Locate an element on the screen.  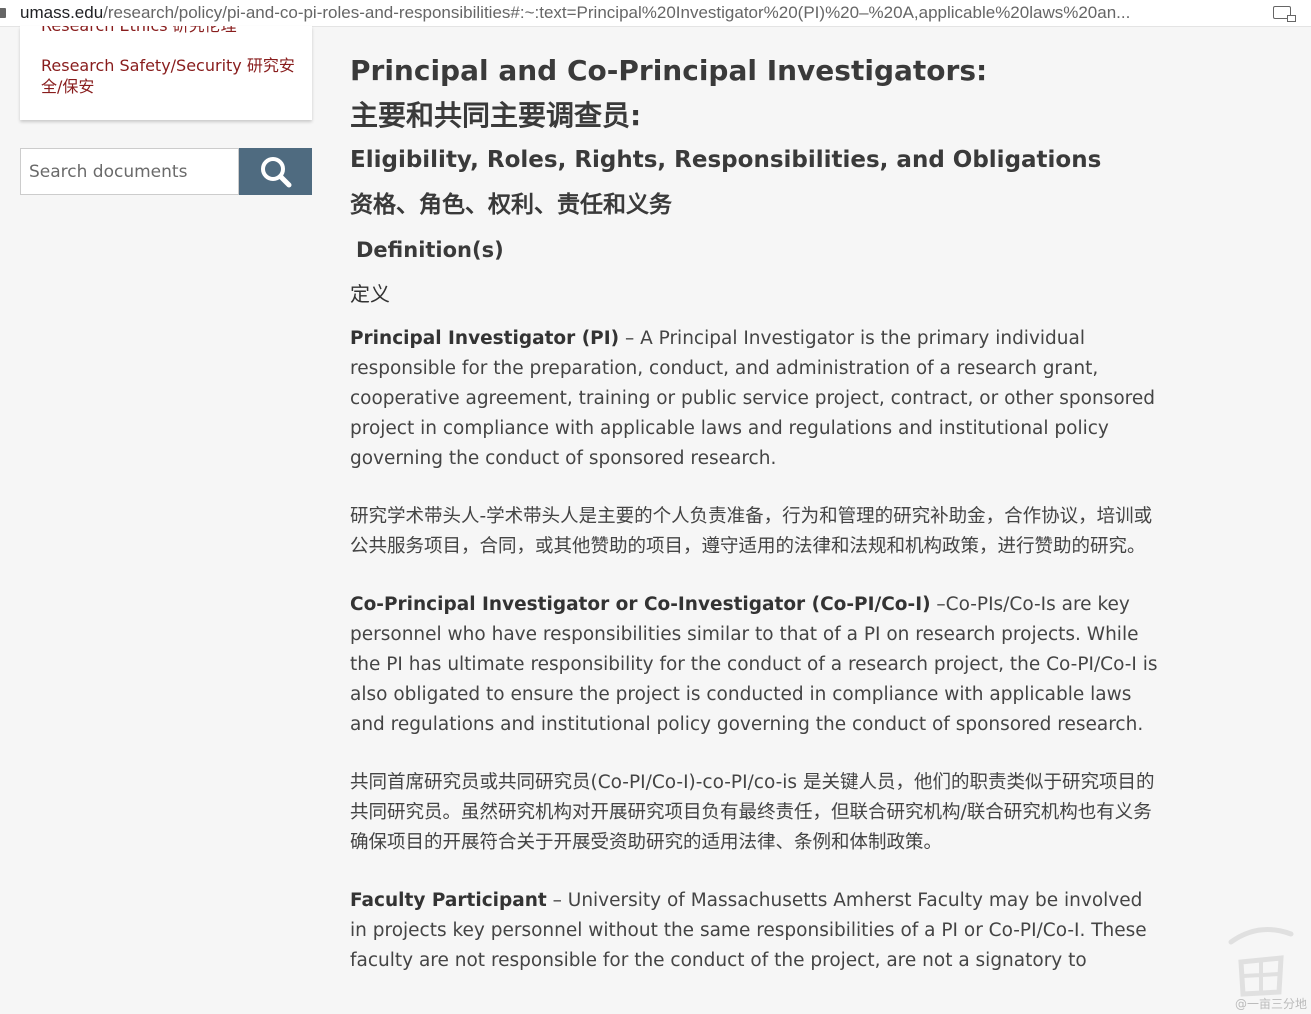
search-form is located at coordinates (166, 171).